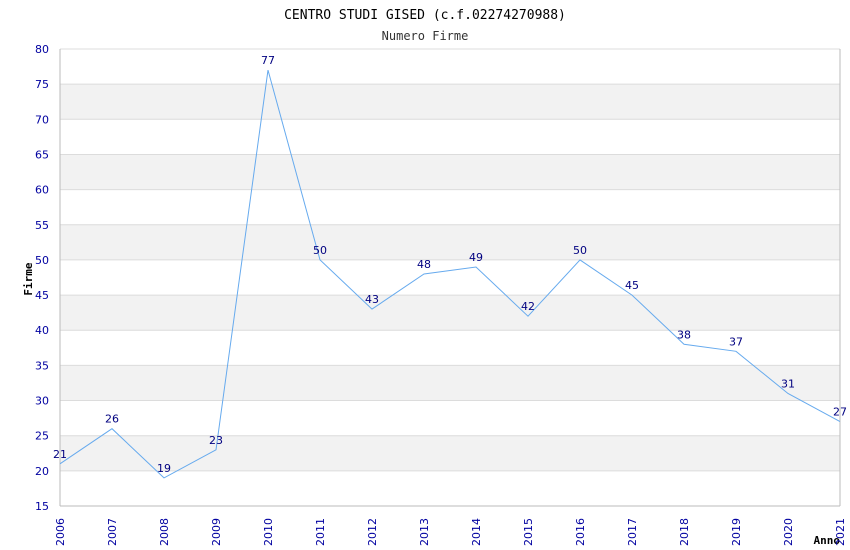 Image resolution: width=850 pixels, height=550 pixels. What do you see at coordinates (528, 306) in the screenshot?
I see `data-label-2015: 42` at bounding box center [528, 306].